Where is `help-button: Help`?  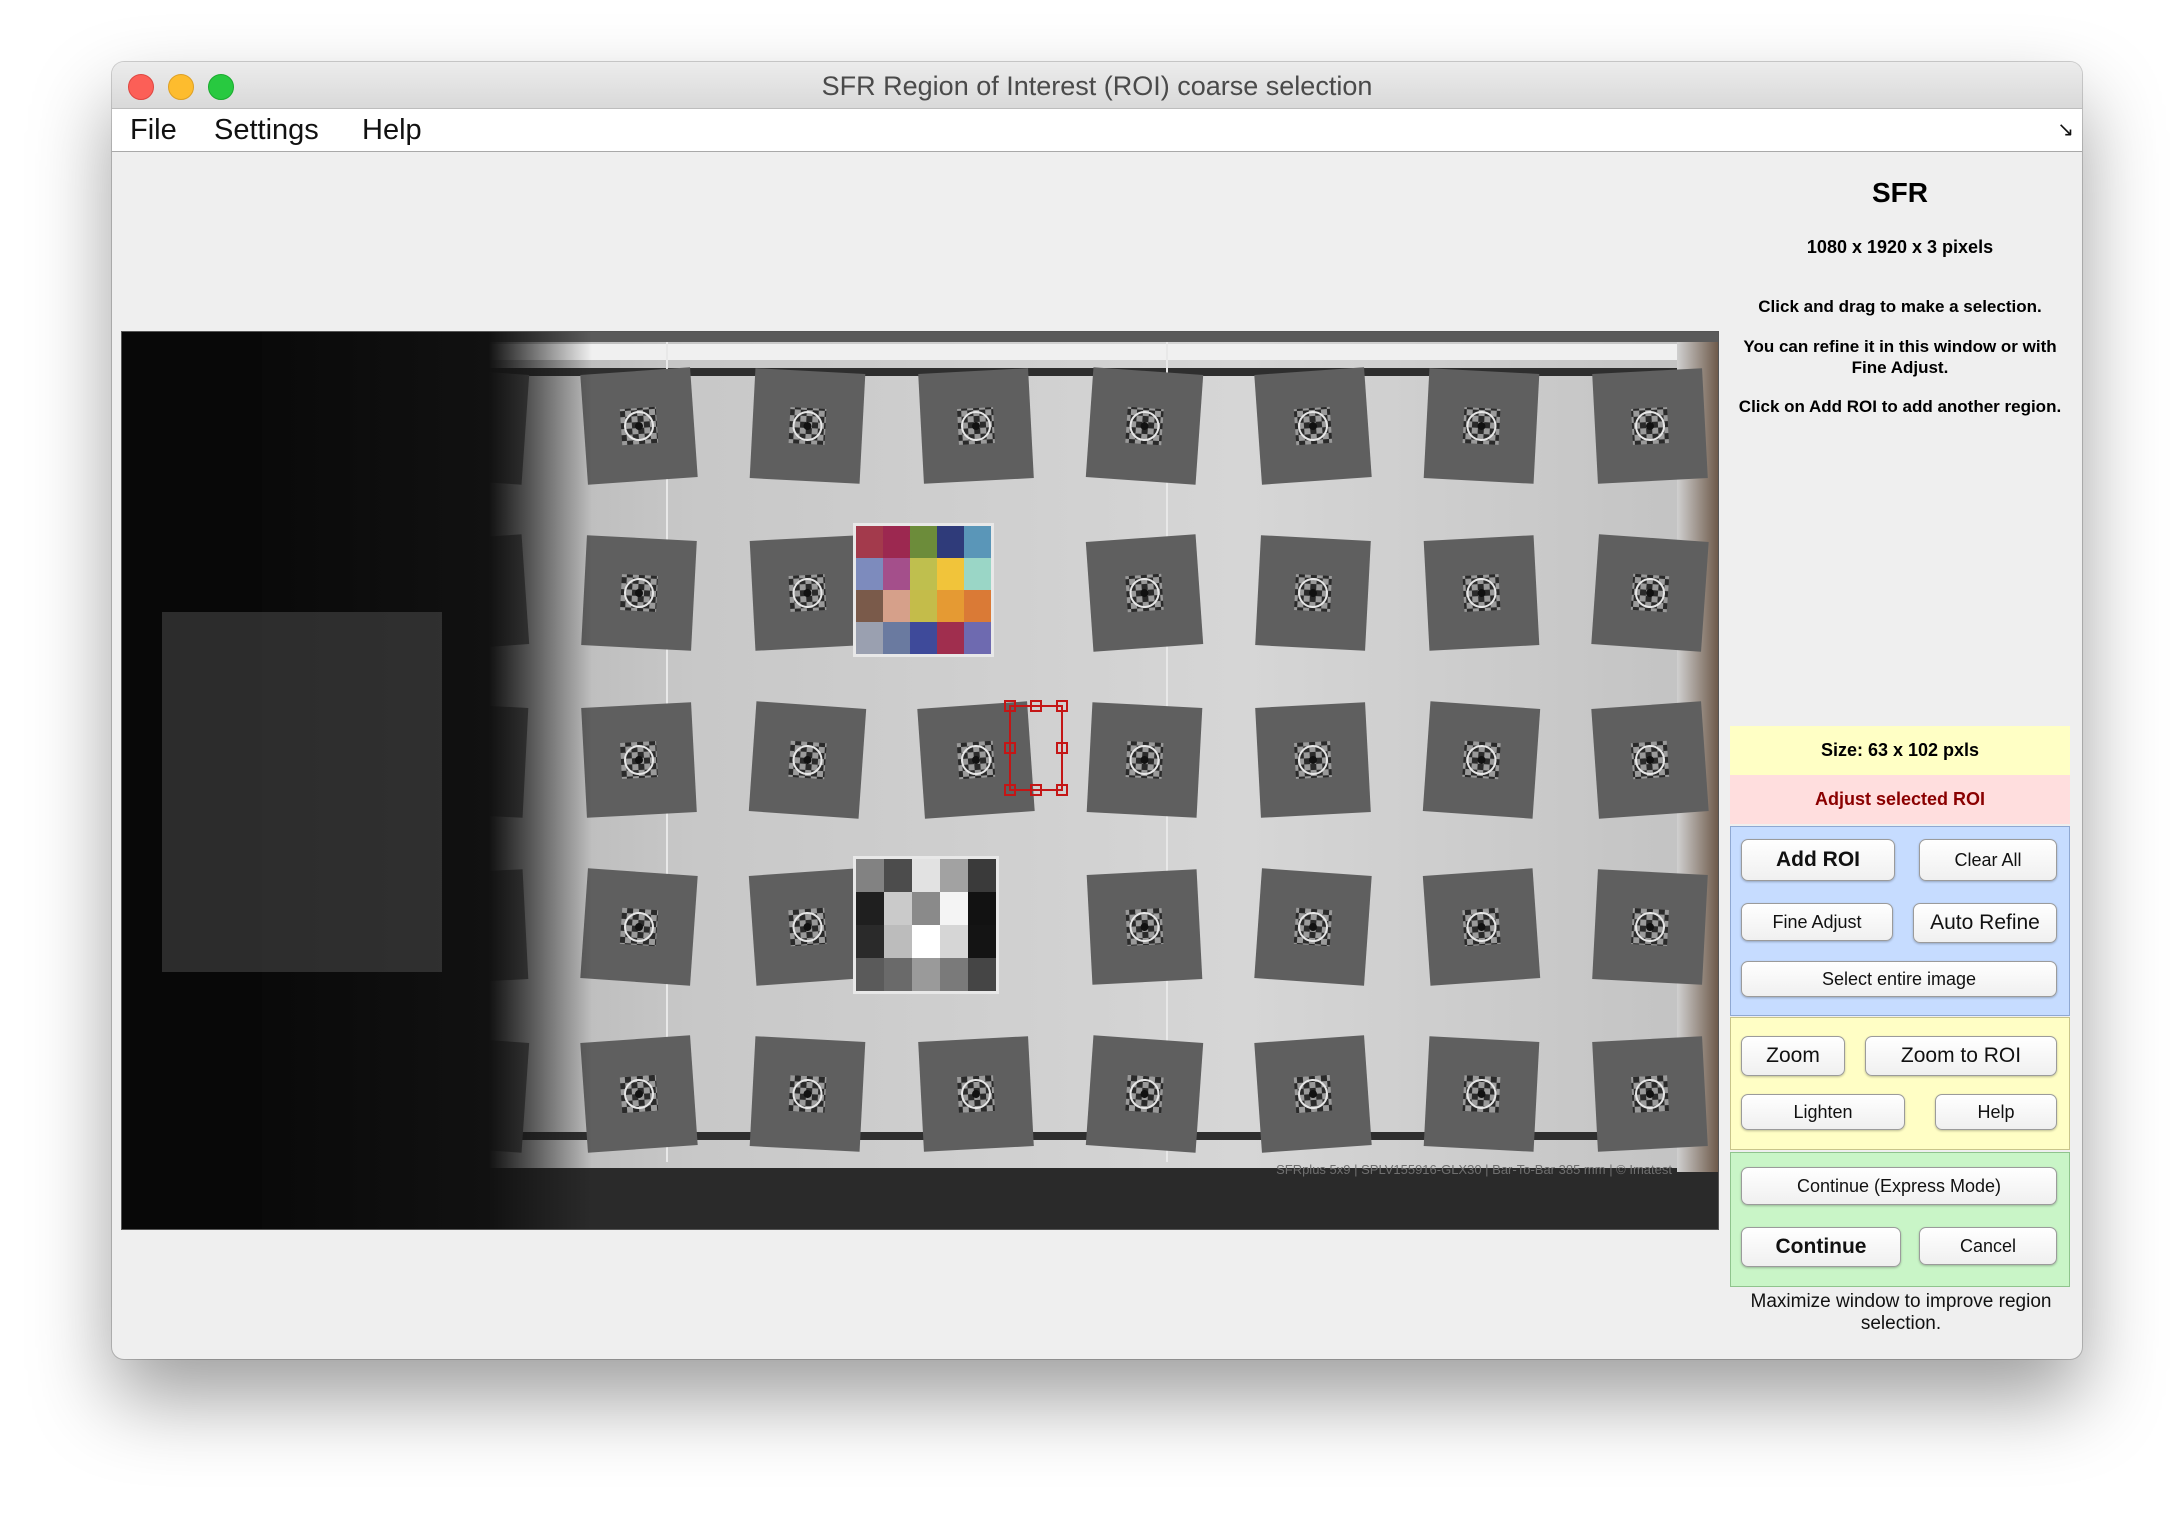
help-button: Help is located at coordinates (1996, 1112).